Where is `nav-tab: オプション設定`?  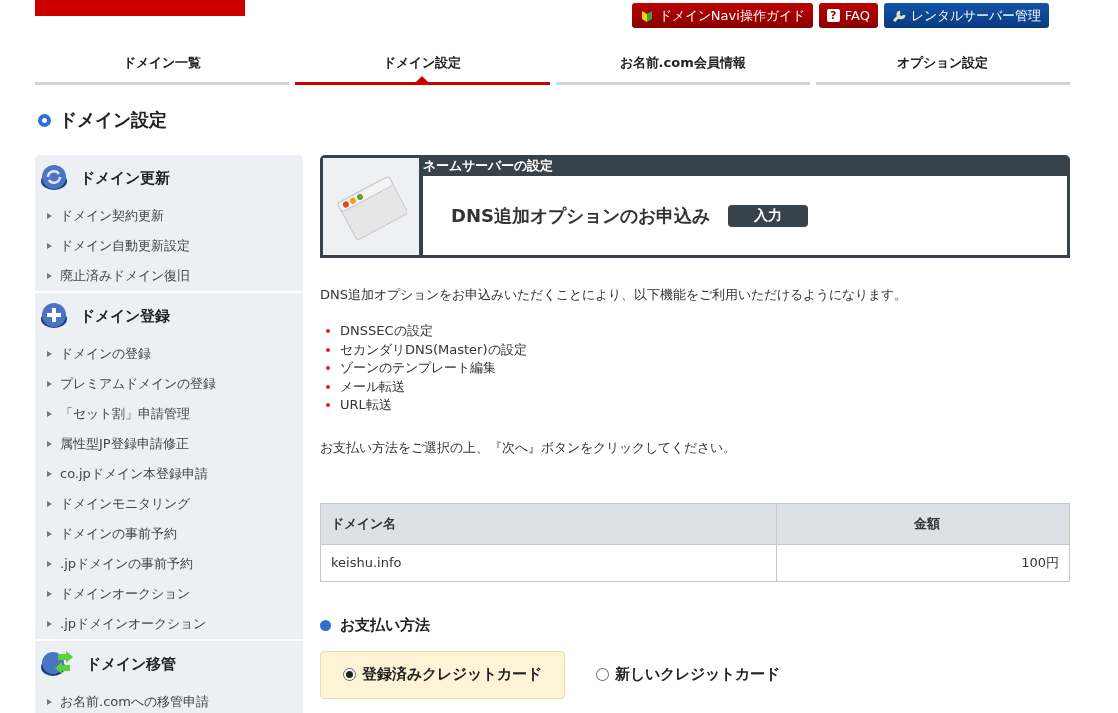 nav-tab: オプション設定 is located at coordinates (942, 65).